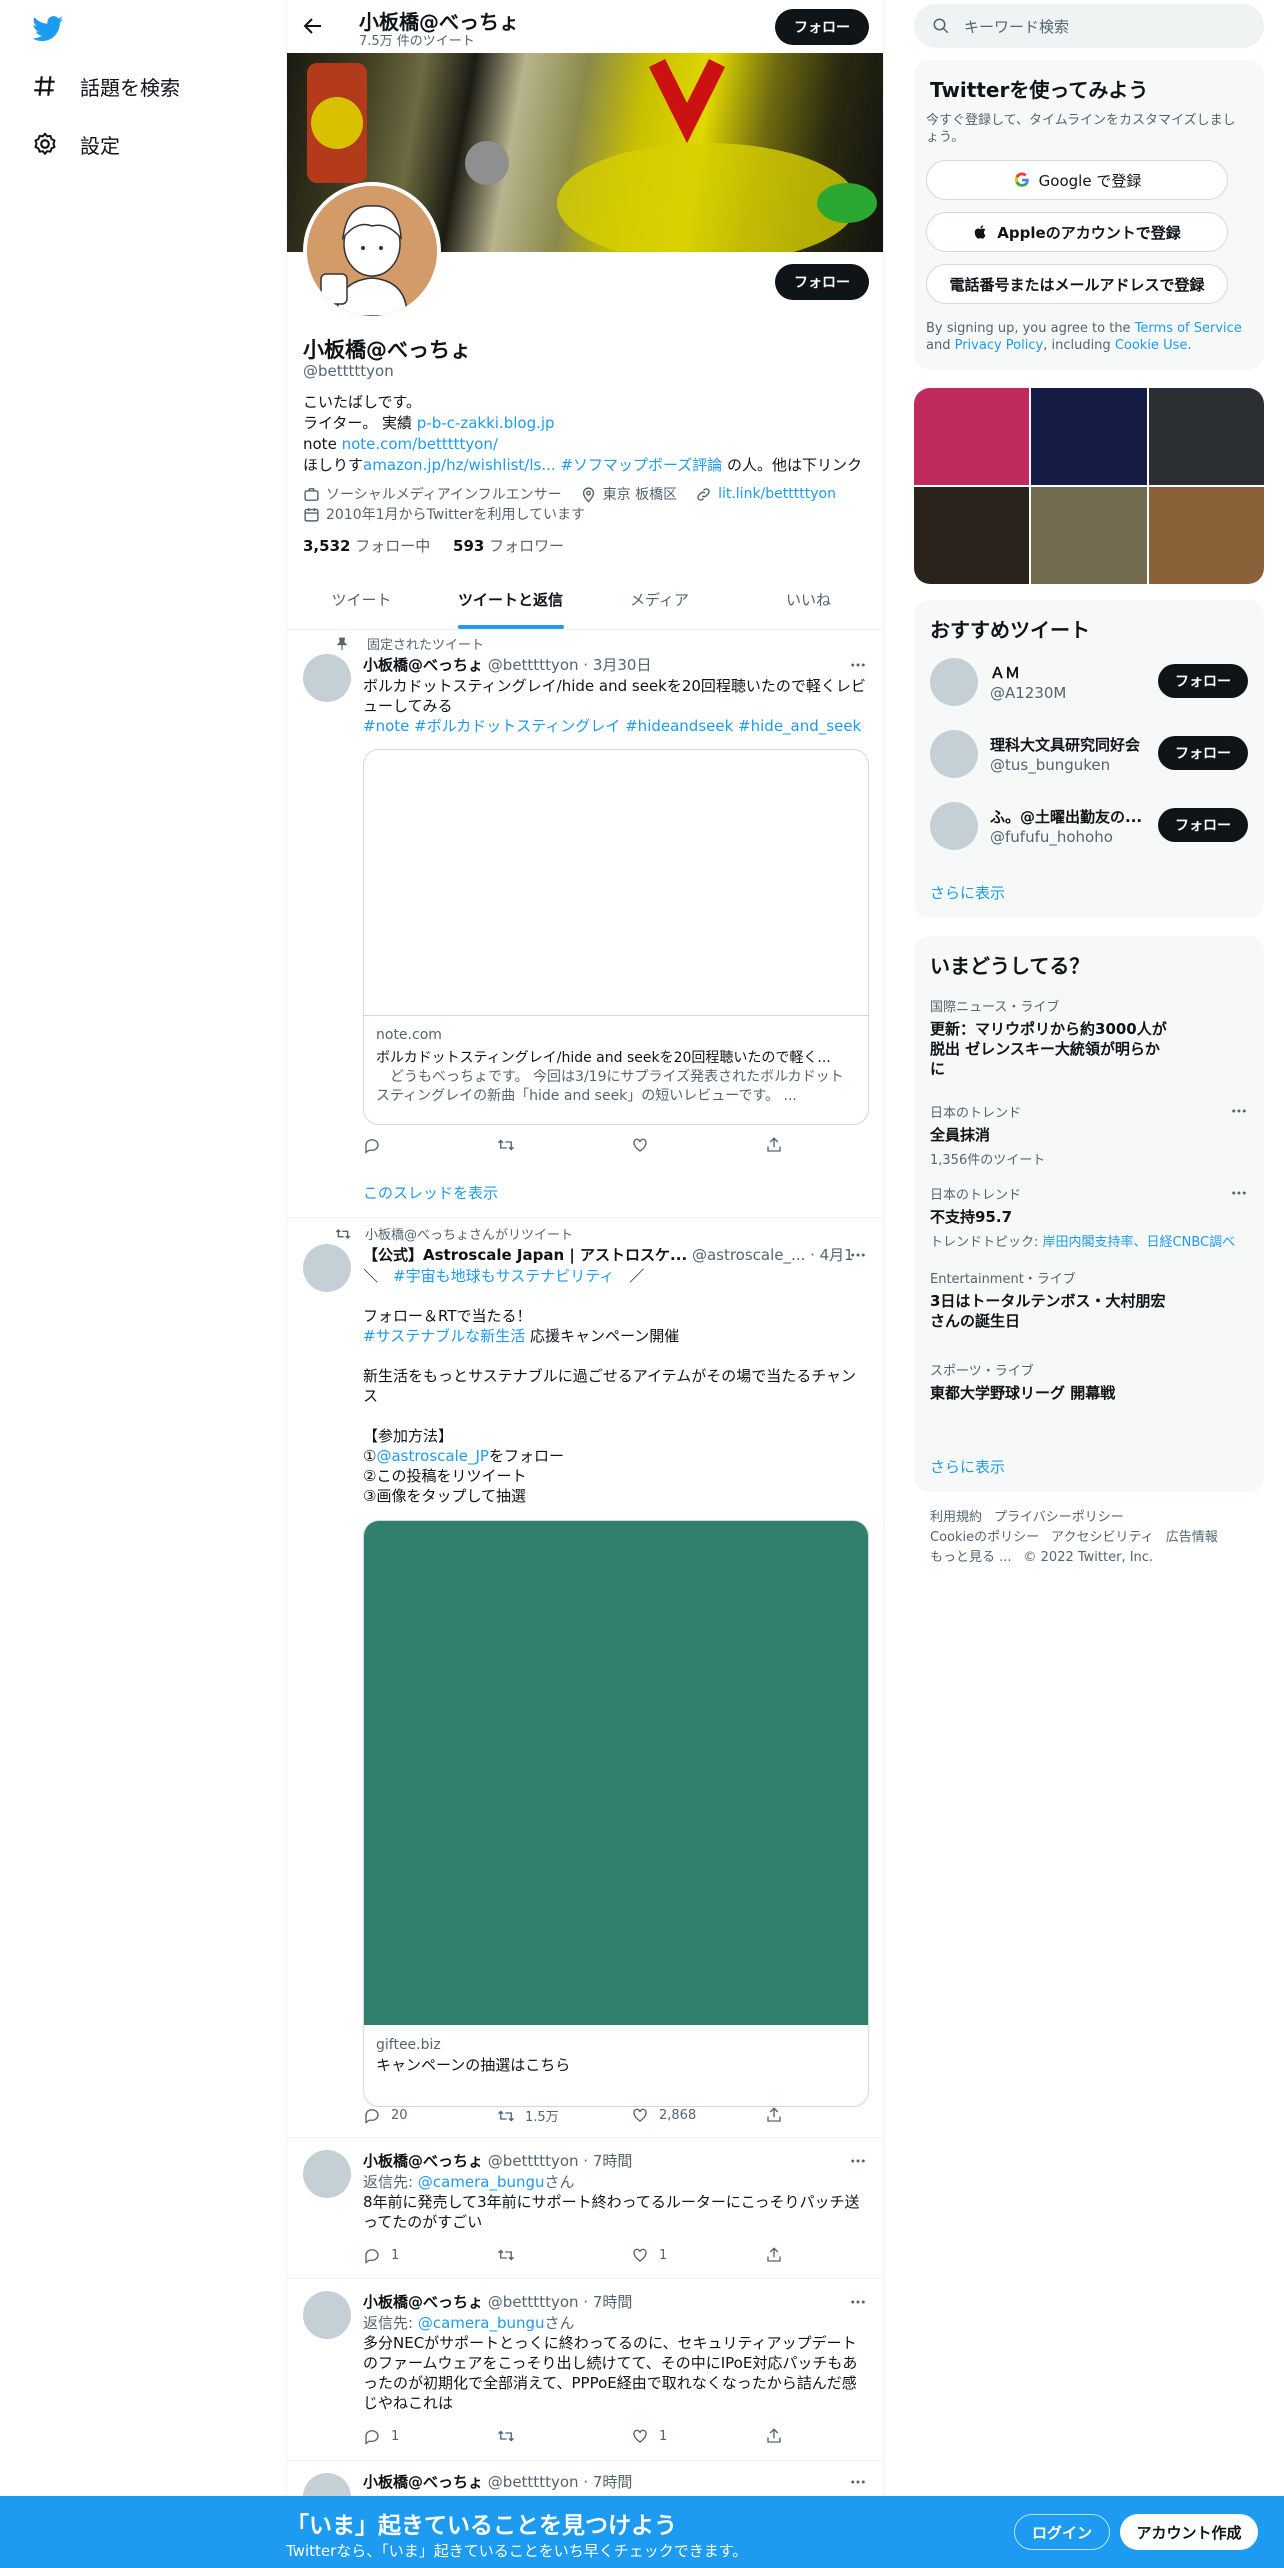  What do you see at coordinates (528, 2115) in the screenshot?
I see `retweet-button: 1.5万` at bounding box center [528, 2115].